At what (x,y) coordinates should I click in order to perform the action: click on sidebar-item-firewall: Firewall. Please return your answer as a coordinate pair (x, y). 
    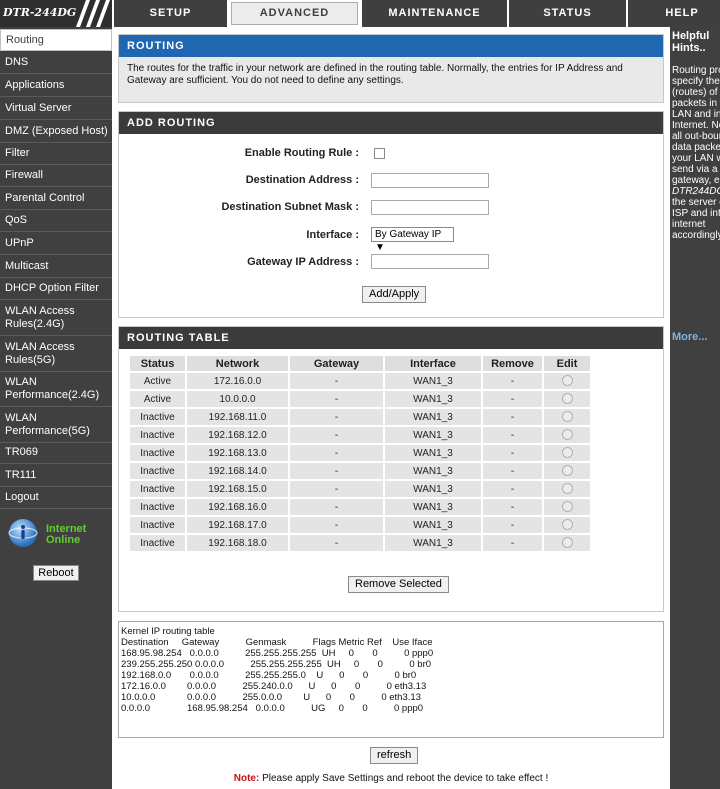
    Looking at the image, I should click on (56, 176).